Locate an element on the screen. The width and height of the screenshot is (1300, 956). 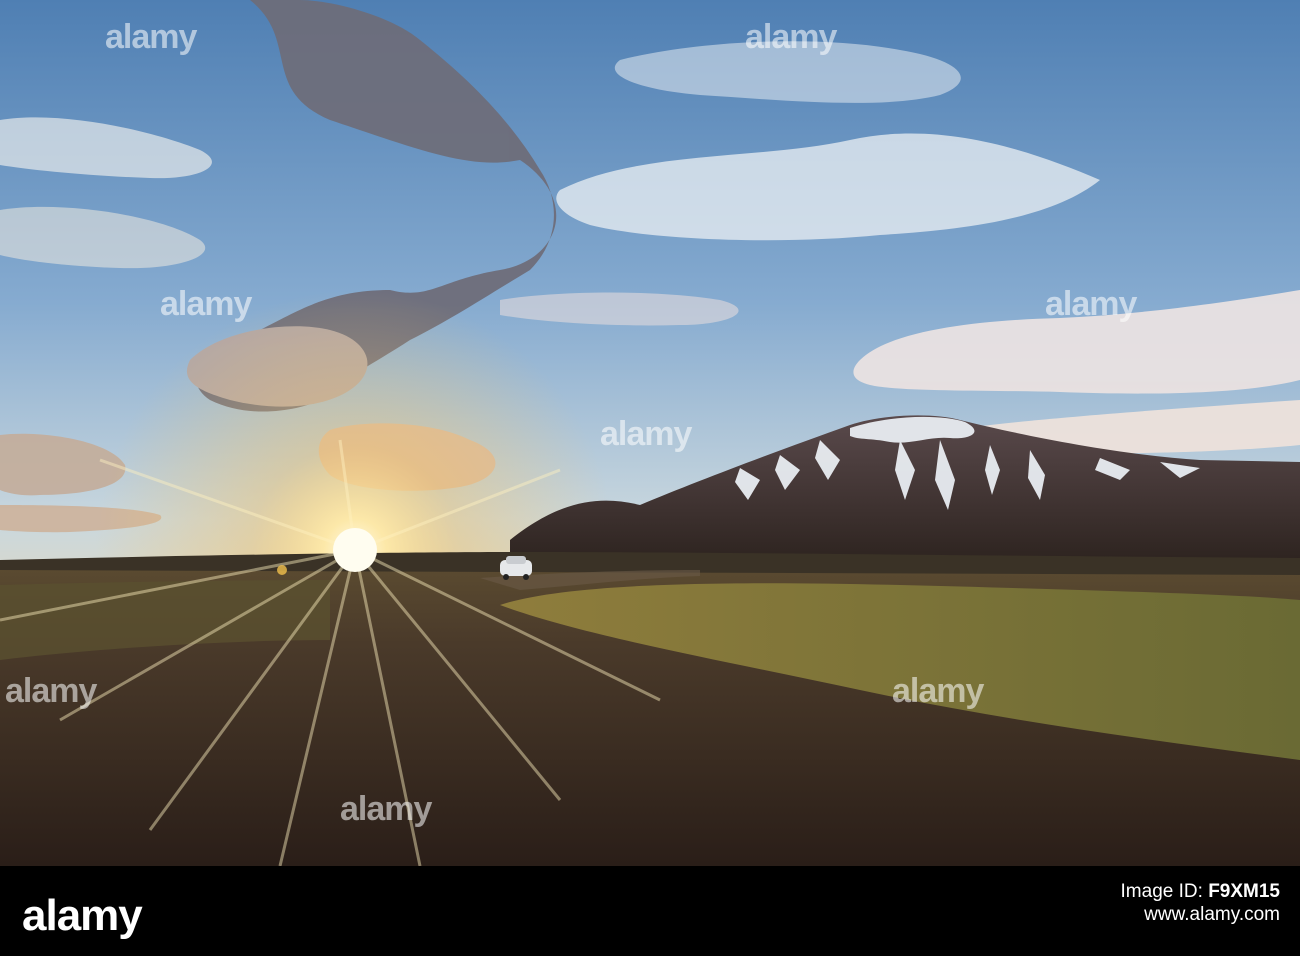
image-info: Image ID: F9XM15 www.alamy.com is located at coordinates (1200, 903).